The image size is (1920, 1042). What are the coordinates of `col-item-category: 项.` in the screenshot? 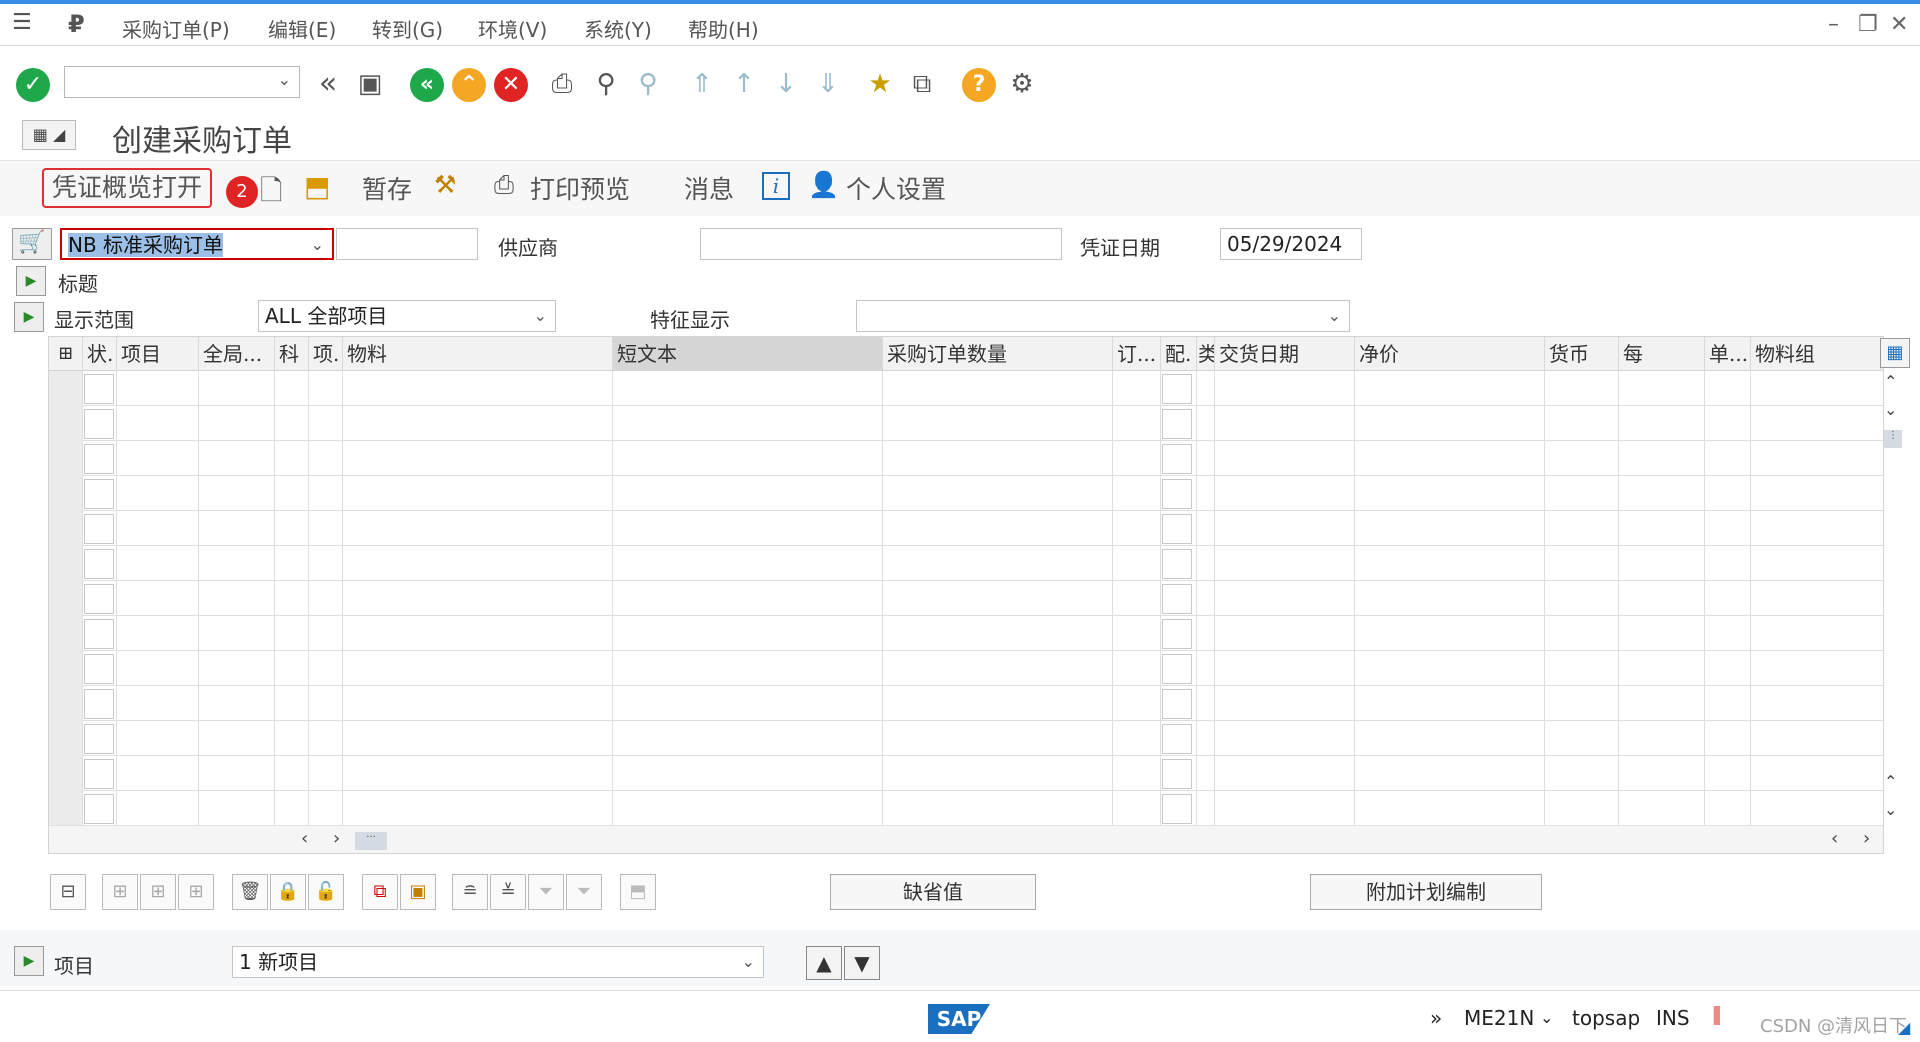 It's located at (326, 354).